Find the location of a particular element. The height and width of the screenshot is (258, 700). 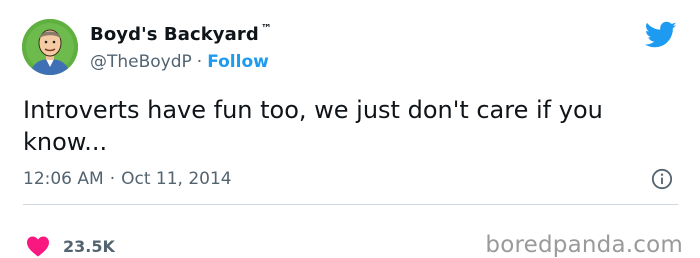

trademark-symbol: ™ is located at coordinates (266, 28).